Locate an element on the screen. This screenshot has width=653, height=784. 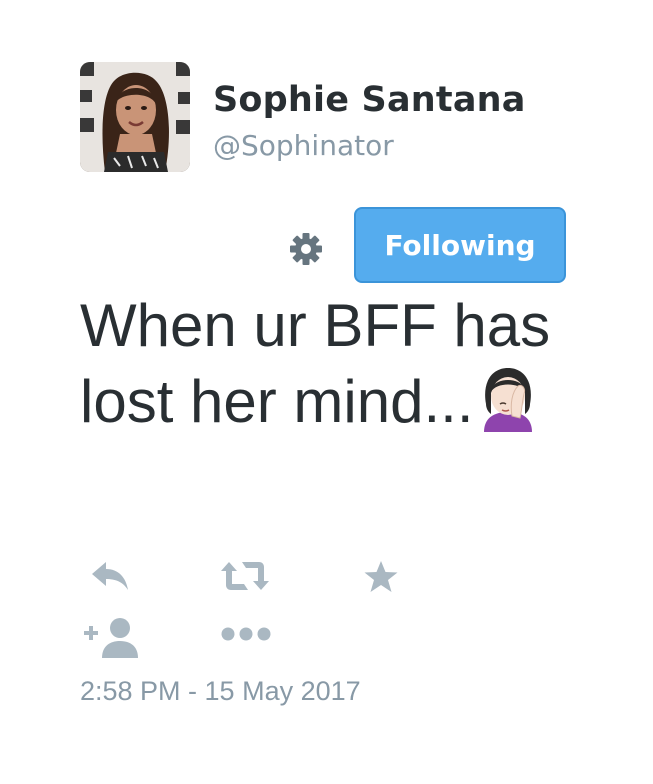
face-palm-woman-emoji is located at coordinates (508, 398).